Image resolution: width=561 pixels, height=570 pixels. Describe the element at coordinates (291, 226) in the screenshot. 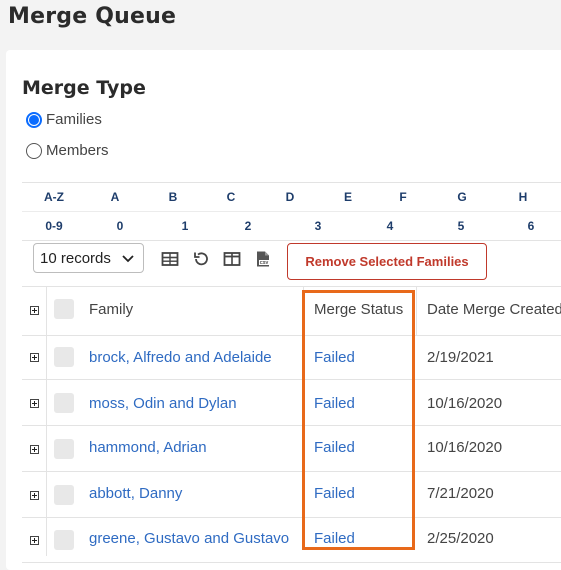

I see `alpha-row-numbers: 0-9 0 1 2 3 4 5 6` at that location.